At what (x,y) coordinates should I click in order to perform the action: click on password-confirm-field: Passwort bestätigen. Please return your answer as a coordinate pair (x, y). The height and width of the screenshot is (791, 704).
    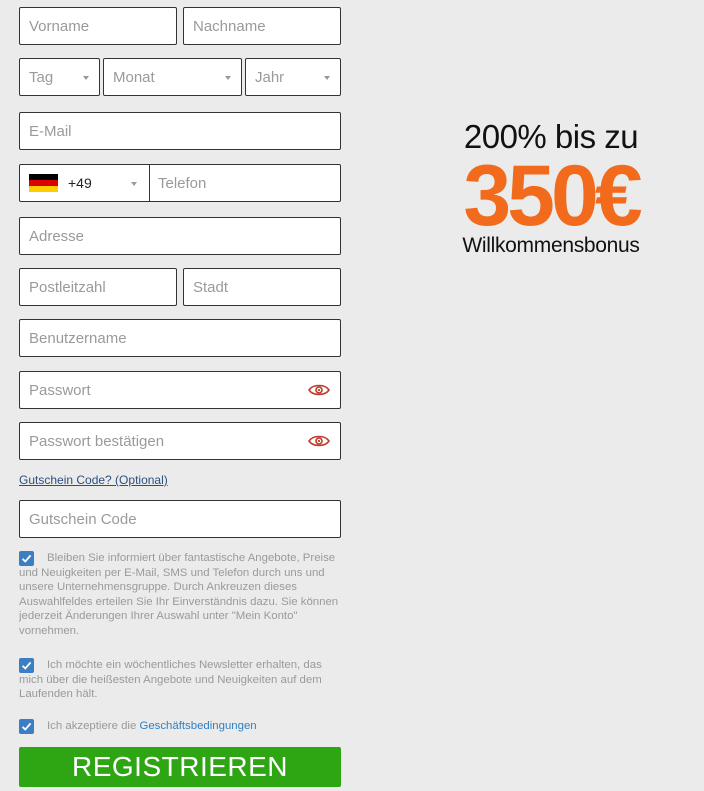
    Looking at the image, I should click on (180, 441).